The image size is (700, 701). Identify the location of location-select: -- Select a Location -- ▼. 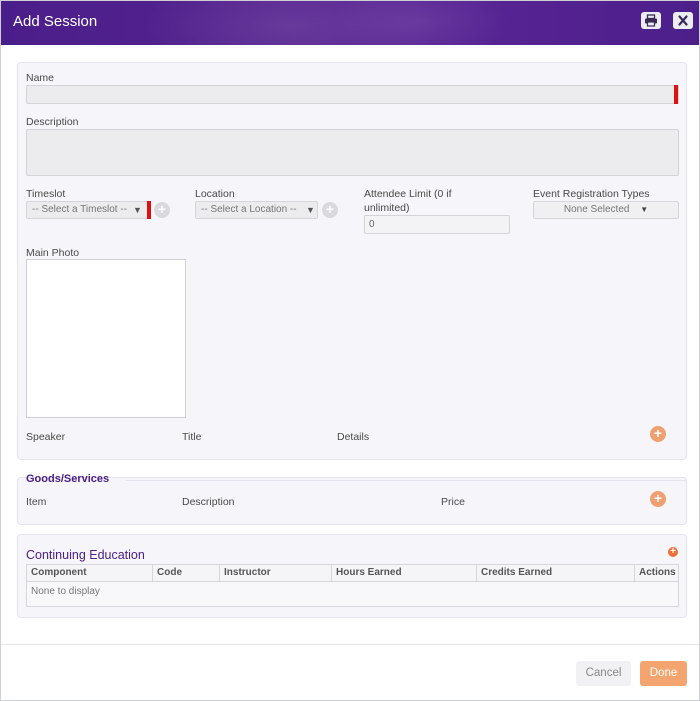
(256, 210).